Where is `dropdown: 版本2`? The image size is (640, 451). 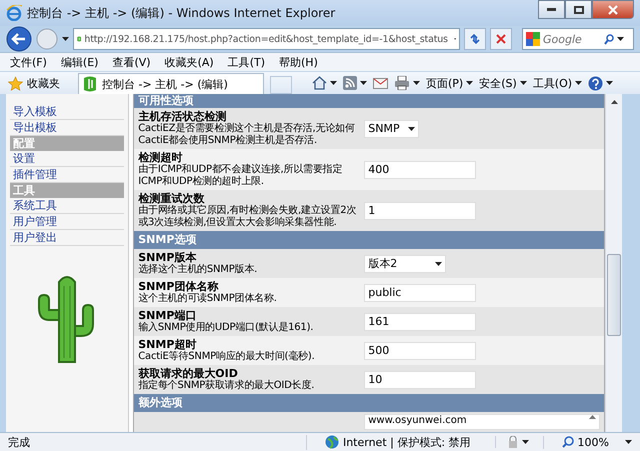
dropdown: 版本2 is located at coordinates (405, 263).